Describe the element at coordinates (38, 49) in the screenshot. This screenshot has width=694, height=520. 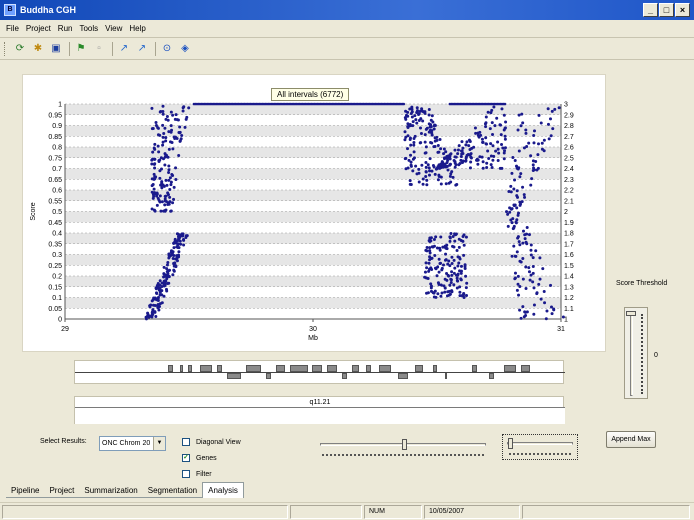
I see `new-icon: ✱` at that location.